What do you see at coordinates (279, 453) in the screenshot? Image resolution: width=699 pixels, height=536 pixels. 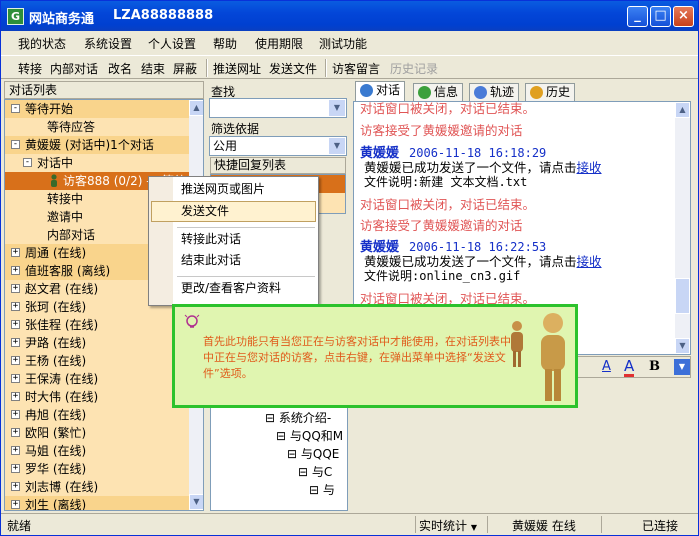 I see `quick-reply-tree: ⊟ 系统介绍- ⊟ 与QQ和M ⊟ 与QQE ⊟ 与C ⊟ 与` at bounding box center [279, 453].